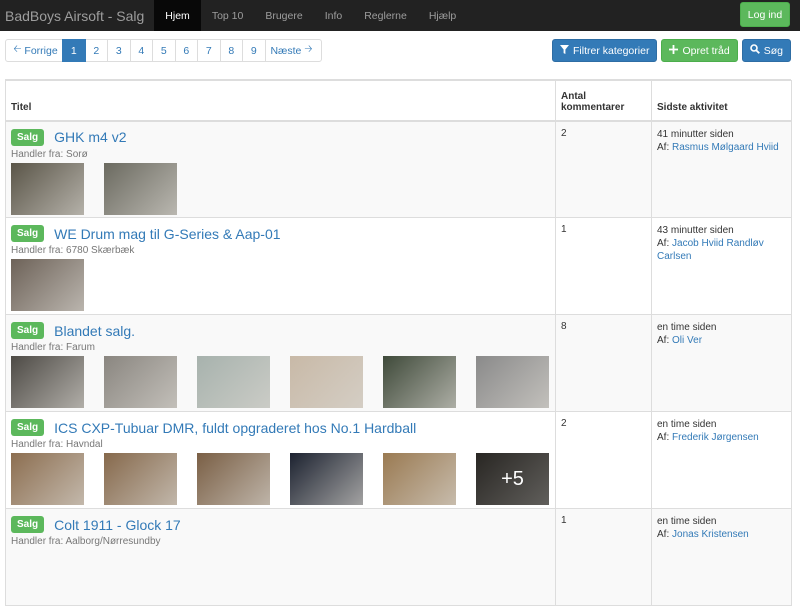 Image resolution: width=800 pixels, height=606 pixels. Describe the element at coordinates (41, 50) in the screenshot. I see `prev-page-label: Forrige` at that location.